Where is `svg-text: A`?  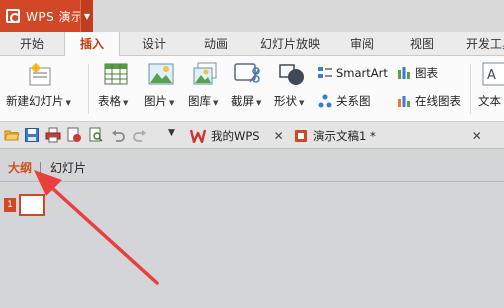
svg-text: A is located at coordinates (491, 75).